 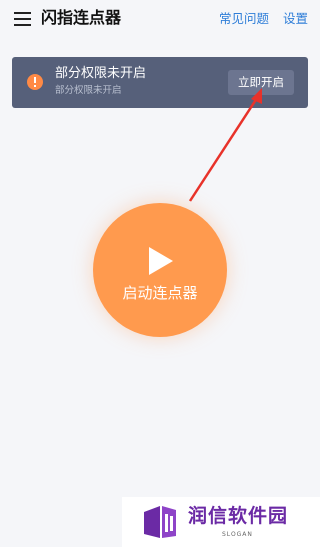 What do you see at coordinates (88, 90) in the screenshot?
I see `banner-subtitle: 部分权限未开启` at bounding box center [88, 90].